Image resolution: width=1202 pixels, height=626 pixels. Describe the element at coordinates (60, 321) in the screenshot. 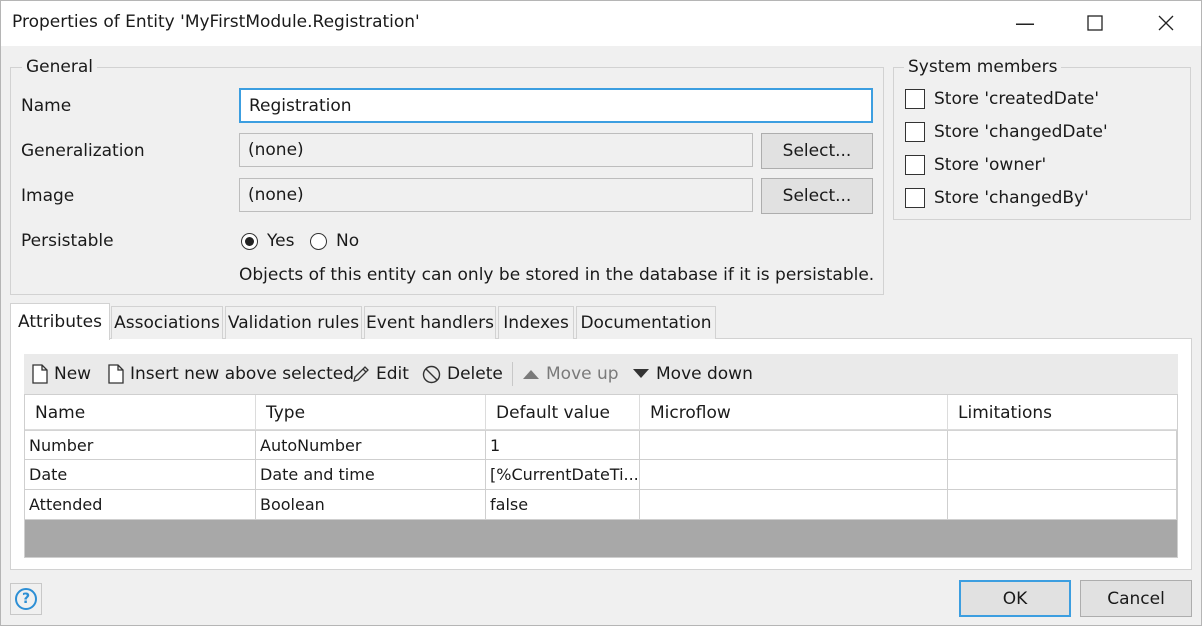

I see `tab-attributes: Attributes` at that location.